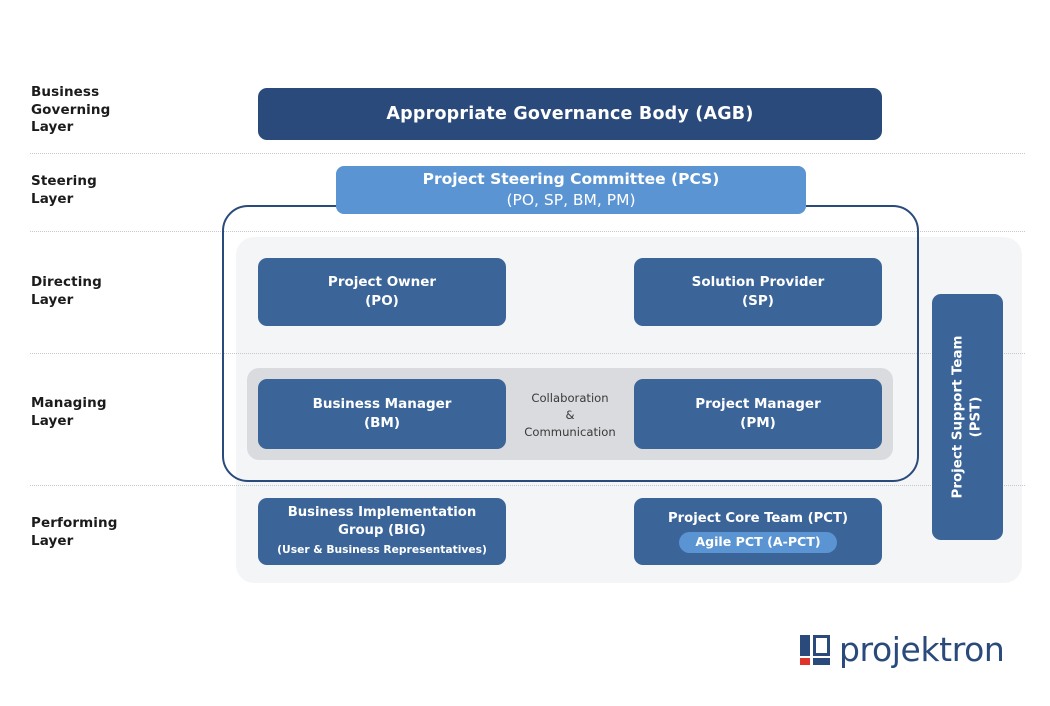  I want to click on layer-label-business-governing: Business Governing Layer, so click(71, 109).